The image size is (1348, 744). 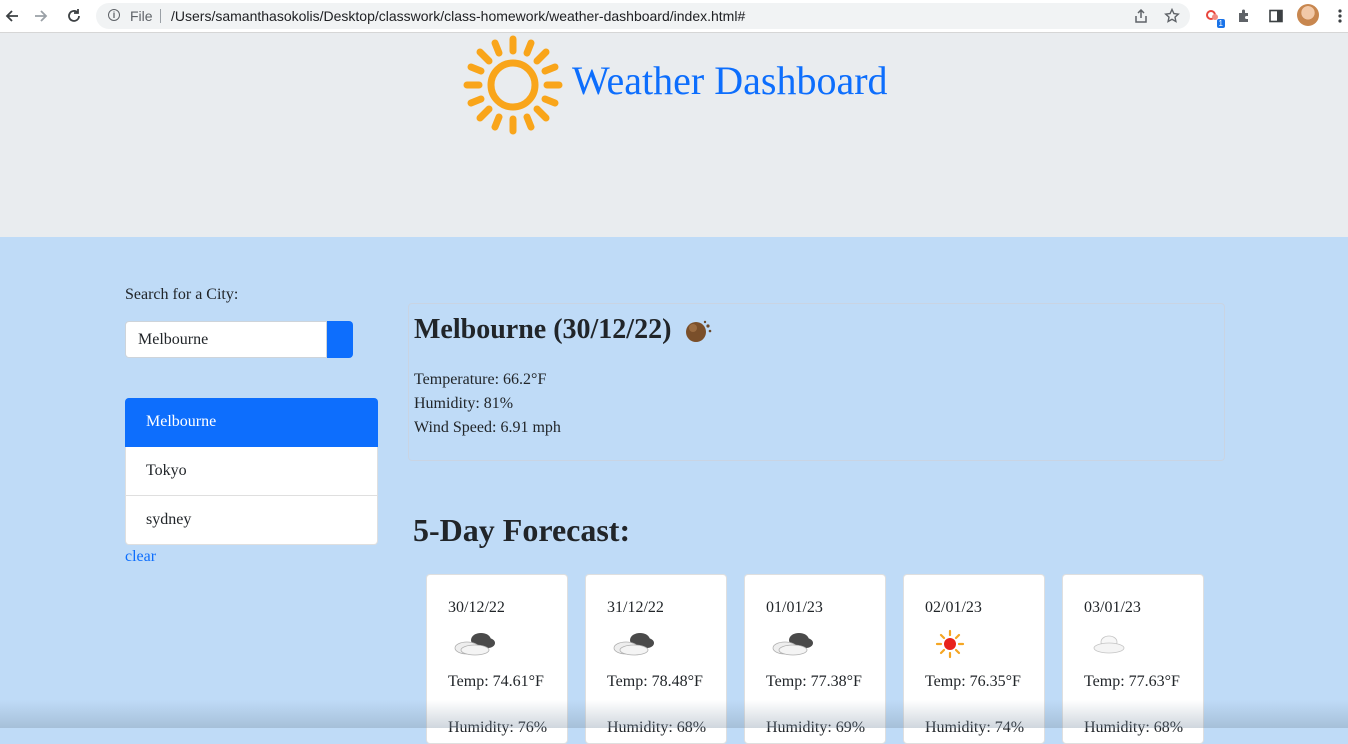 I want to click on share-icon, so click(x=1141, y=16).